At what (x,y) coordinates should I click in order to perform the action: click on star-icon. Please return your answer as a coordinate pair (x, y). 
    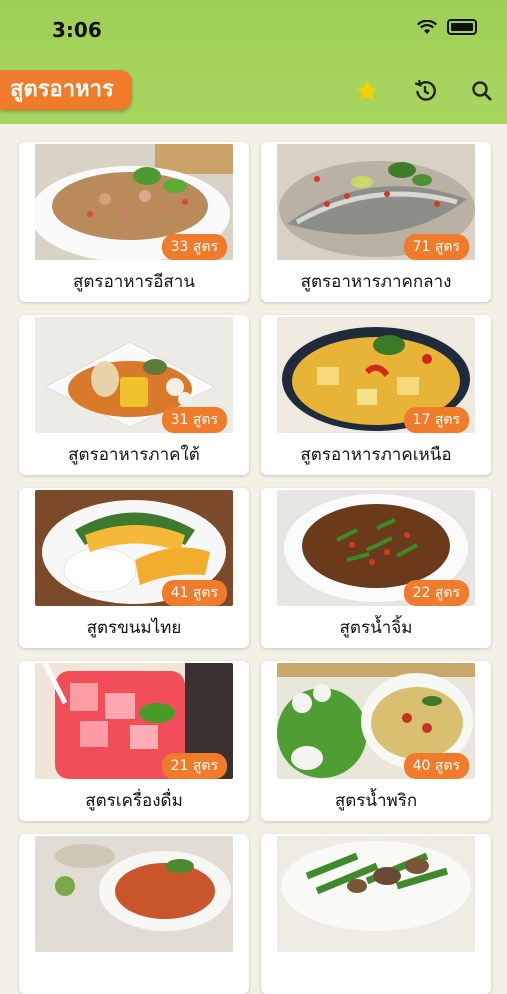
    Looking at the image, I should click on (367, 90).